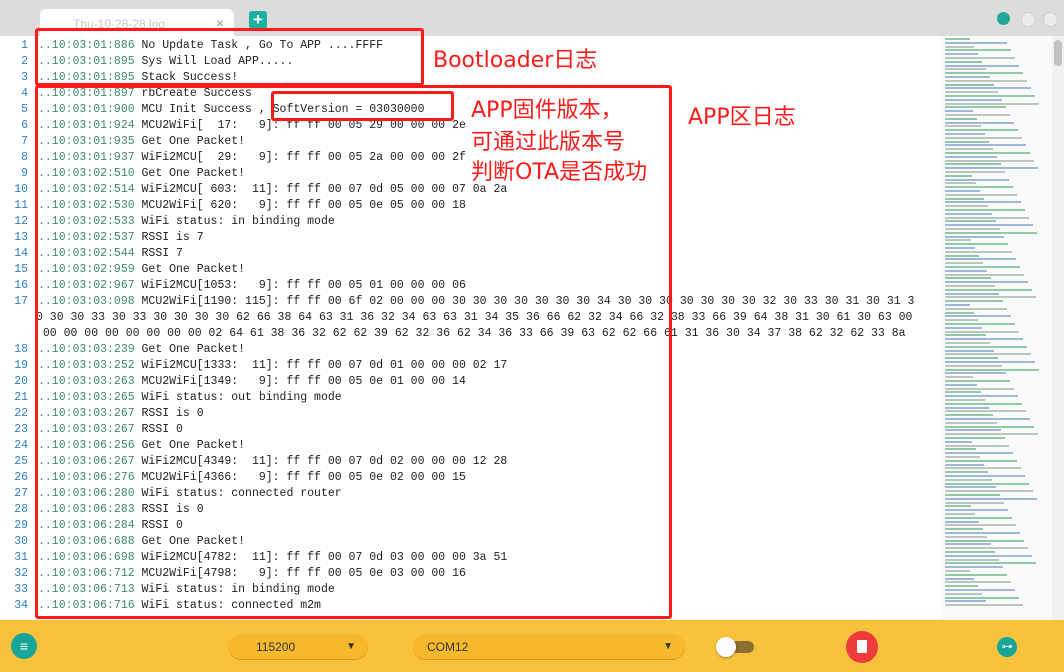 This screenshot has height=672, width=1064. Describe the element at coordinates (21, 525) in the screenshot. I see `line-number: 29` at that location.